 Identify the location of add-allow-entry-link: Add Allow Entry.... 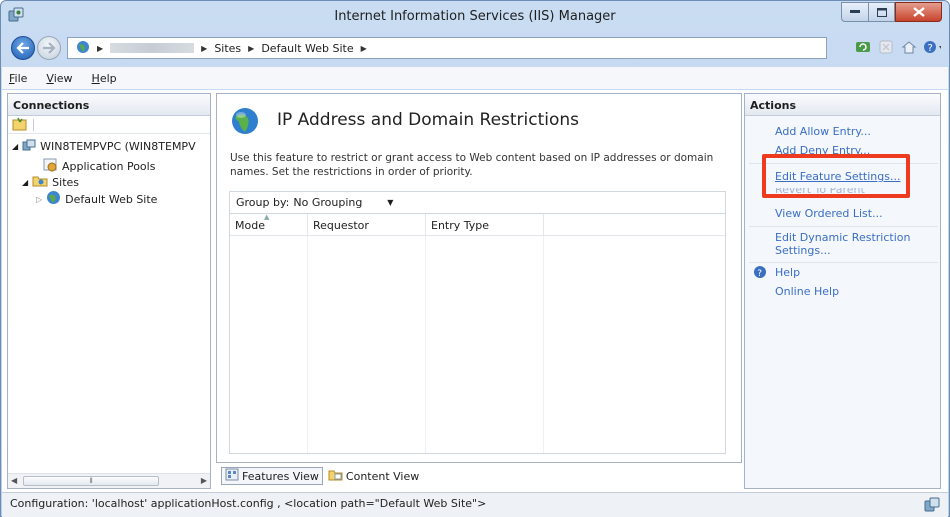
(823, 131).